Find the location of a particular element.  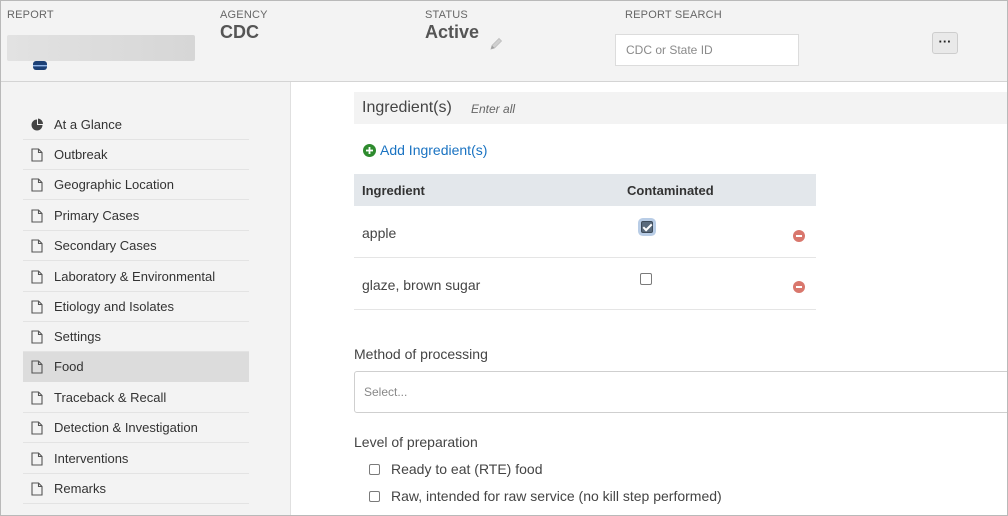

report-search-label: REPORT SEARCH is located at coordinates (673, 15).